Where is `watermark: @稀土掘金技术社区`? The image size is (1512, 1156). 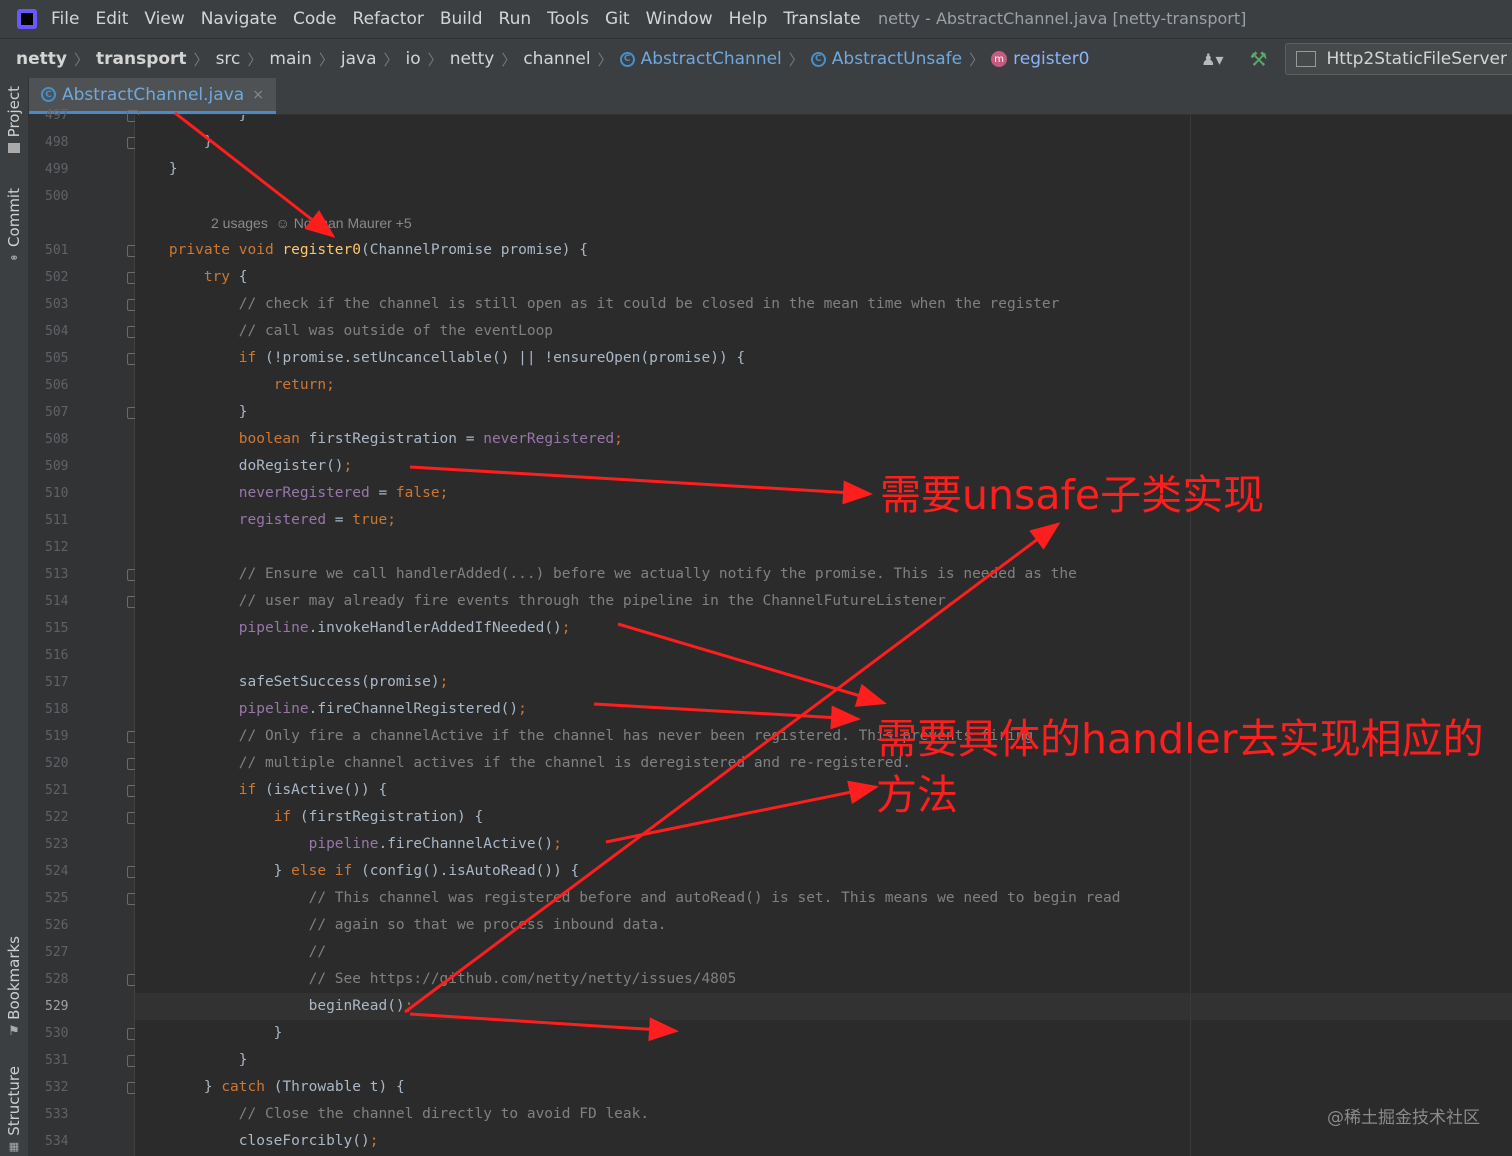 watermark: @稀土掘金技术社区 is located at coordinates (1403, 1118).